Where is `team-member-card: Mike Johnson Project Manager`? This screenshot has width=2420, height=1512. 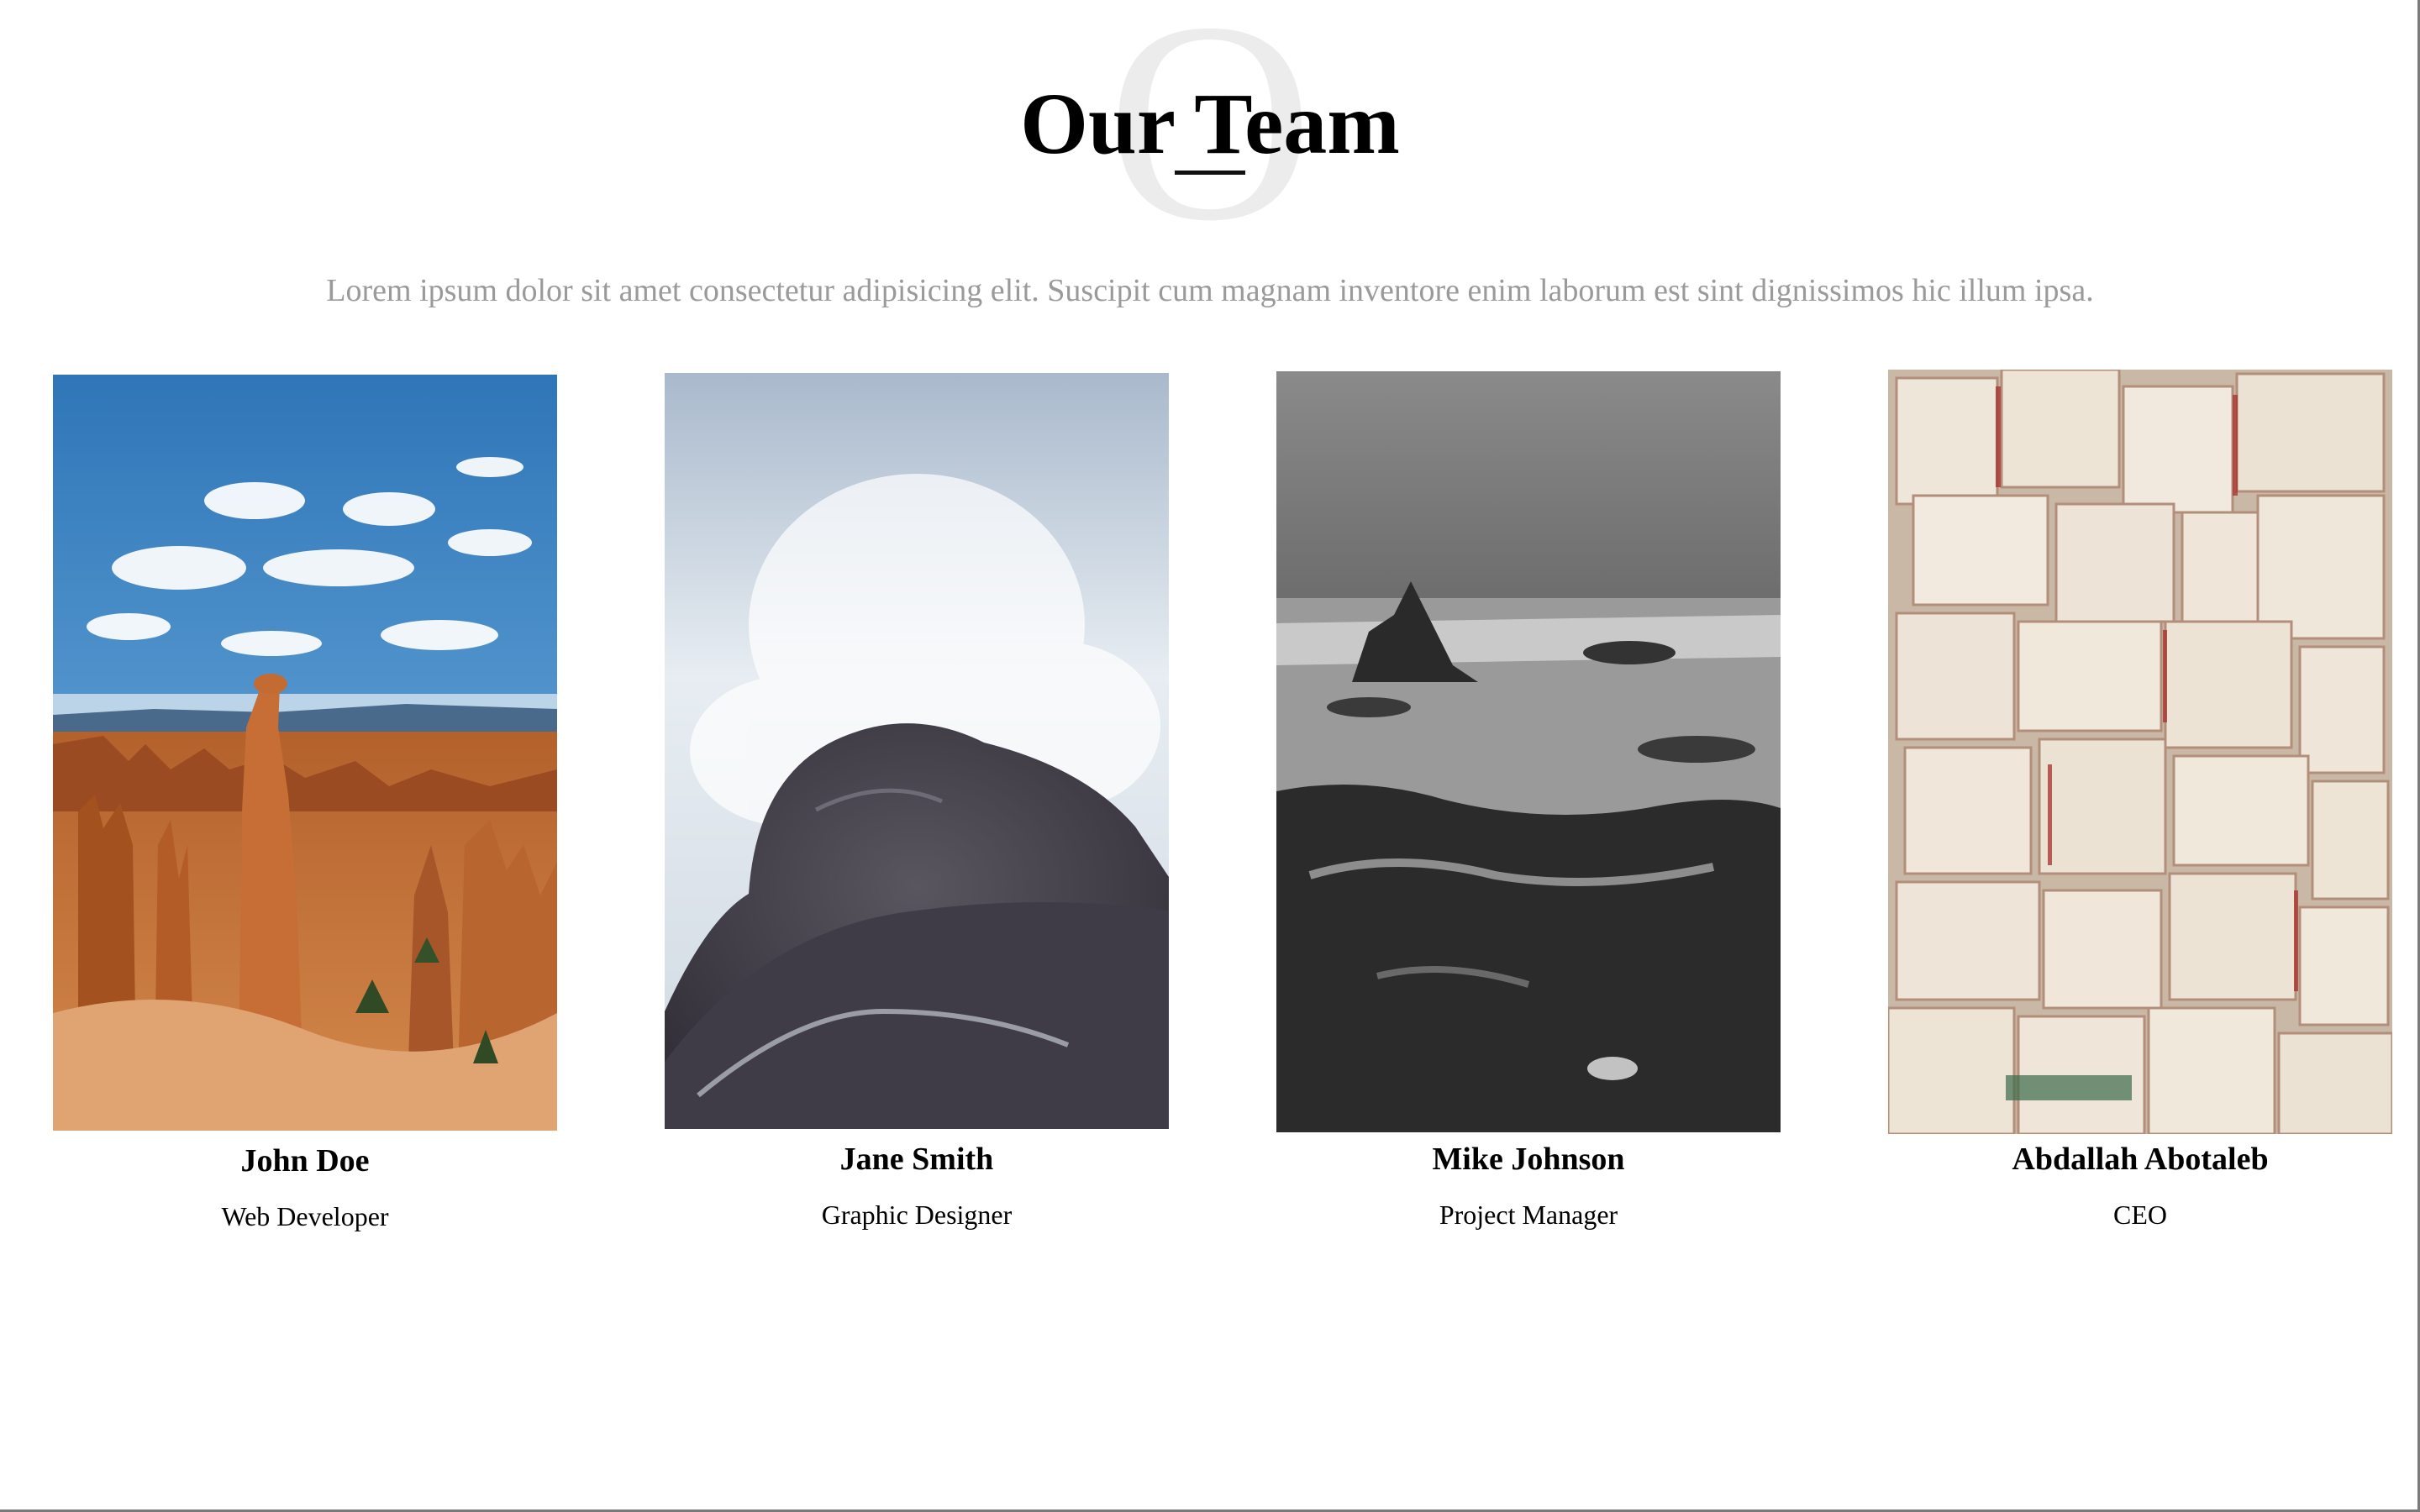 team-member-card: Mike Johnson Project Manager is located at coordinates (1528, 801).